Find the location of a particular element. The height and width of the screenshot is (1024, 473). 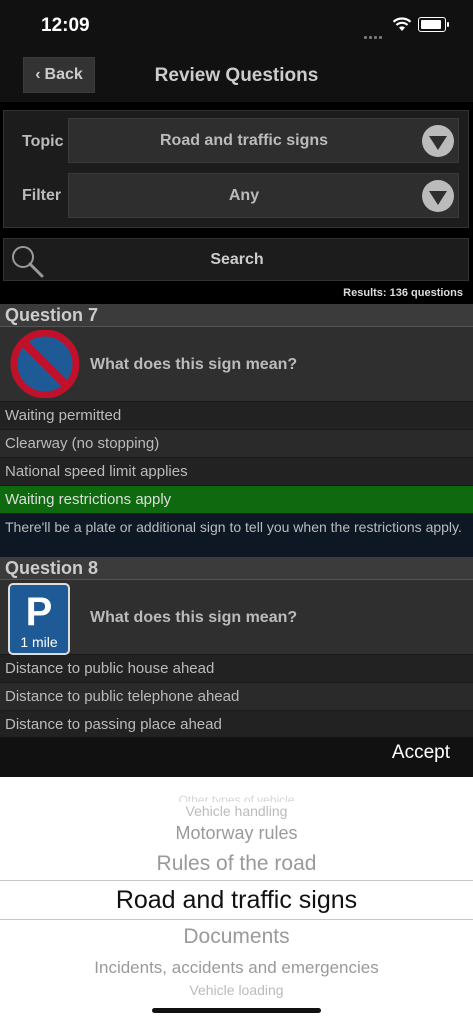

answer-option: Distance to public house ahead is located at coordinates (236, 669).